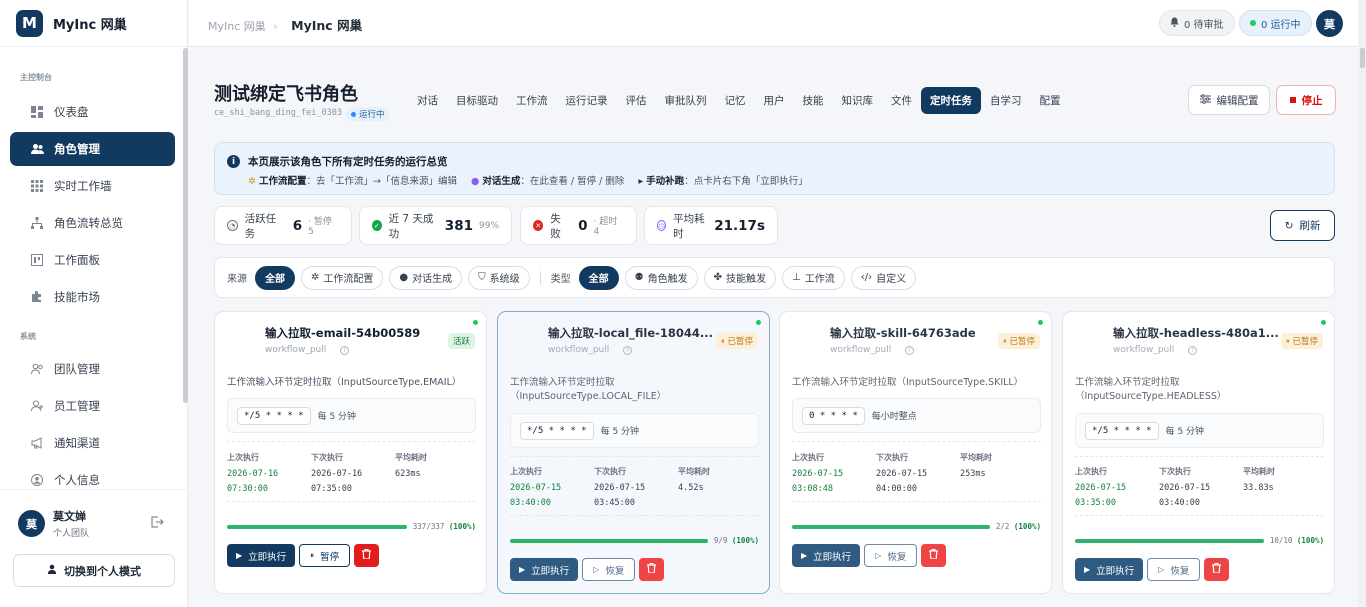 Image resolution: width=1366 pixels, height=607 pixels. I want to click on team-icon, so click(37, 369).